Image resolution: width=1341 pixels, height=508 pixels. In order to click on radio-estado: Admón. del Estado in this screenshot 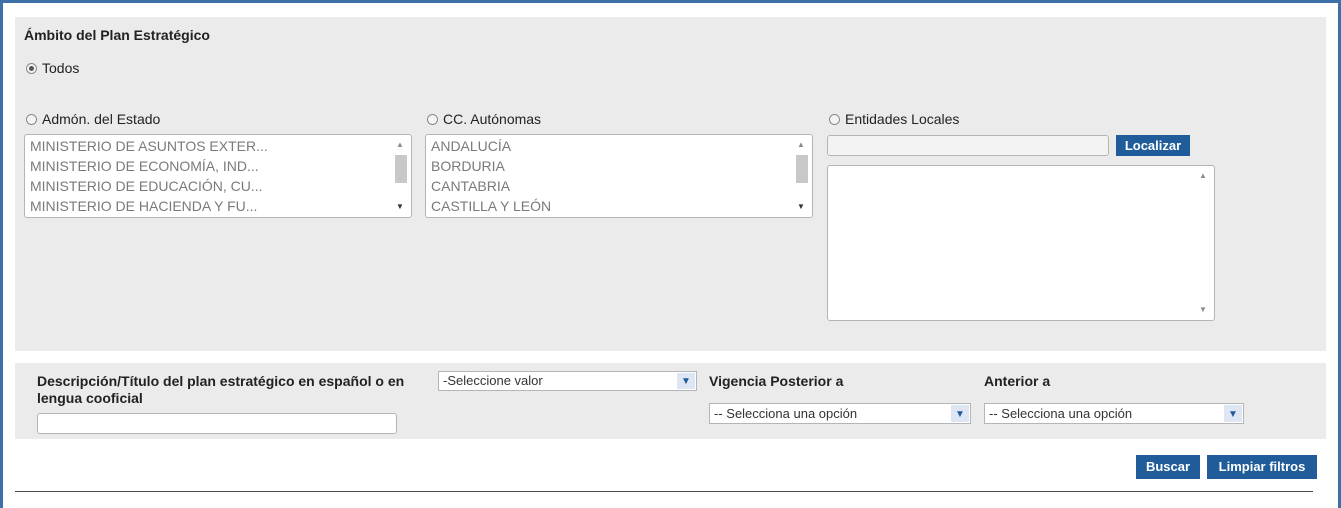, I will do `click(93, 119)`.